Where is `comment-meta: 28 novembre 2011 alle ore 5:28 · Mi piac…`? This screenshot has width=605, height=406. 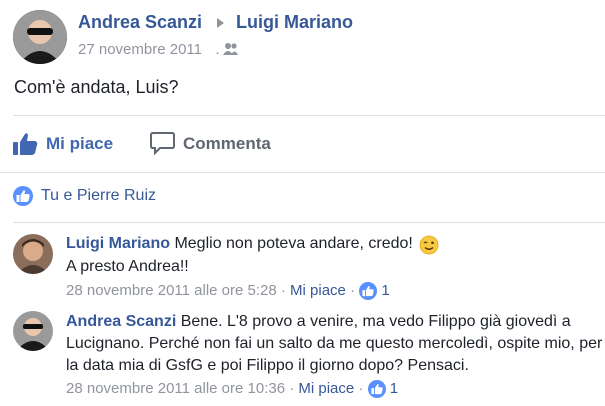 comment-meta: 28 novembre 2011 alle ore 5:28 · Mi piac… is located at coordinates (228, 291).